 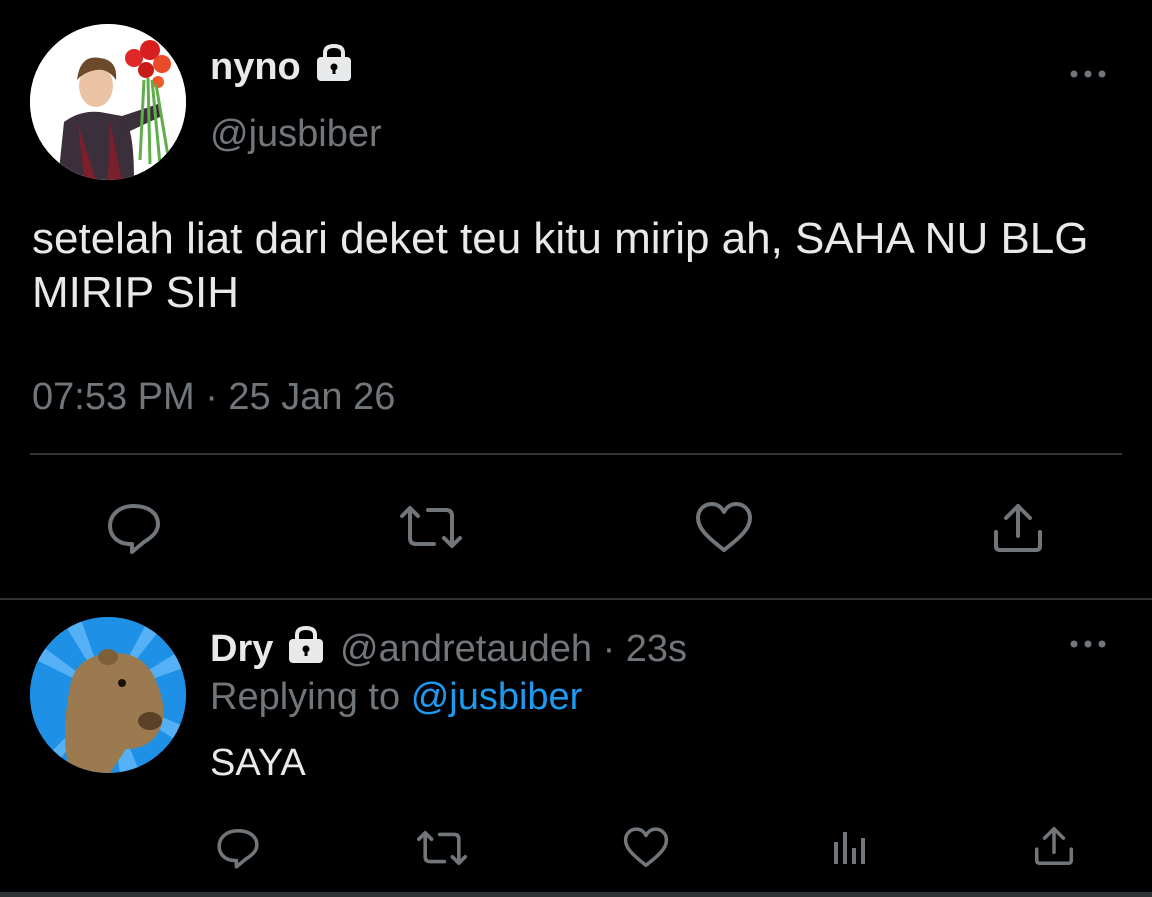 What do you see at coordinates (258, 763) in the screenshot?
I see `reply-text: SAYA` at bounding box center [258, 763].